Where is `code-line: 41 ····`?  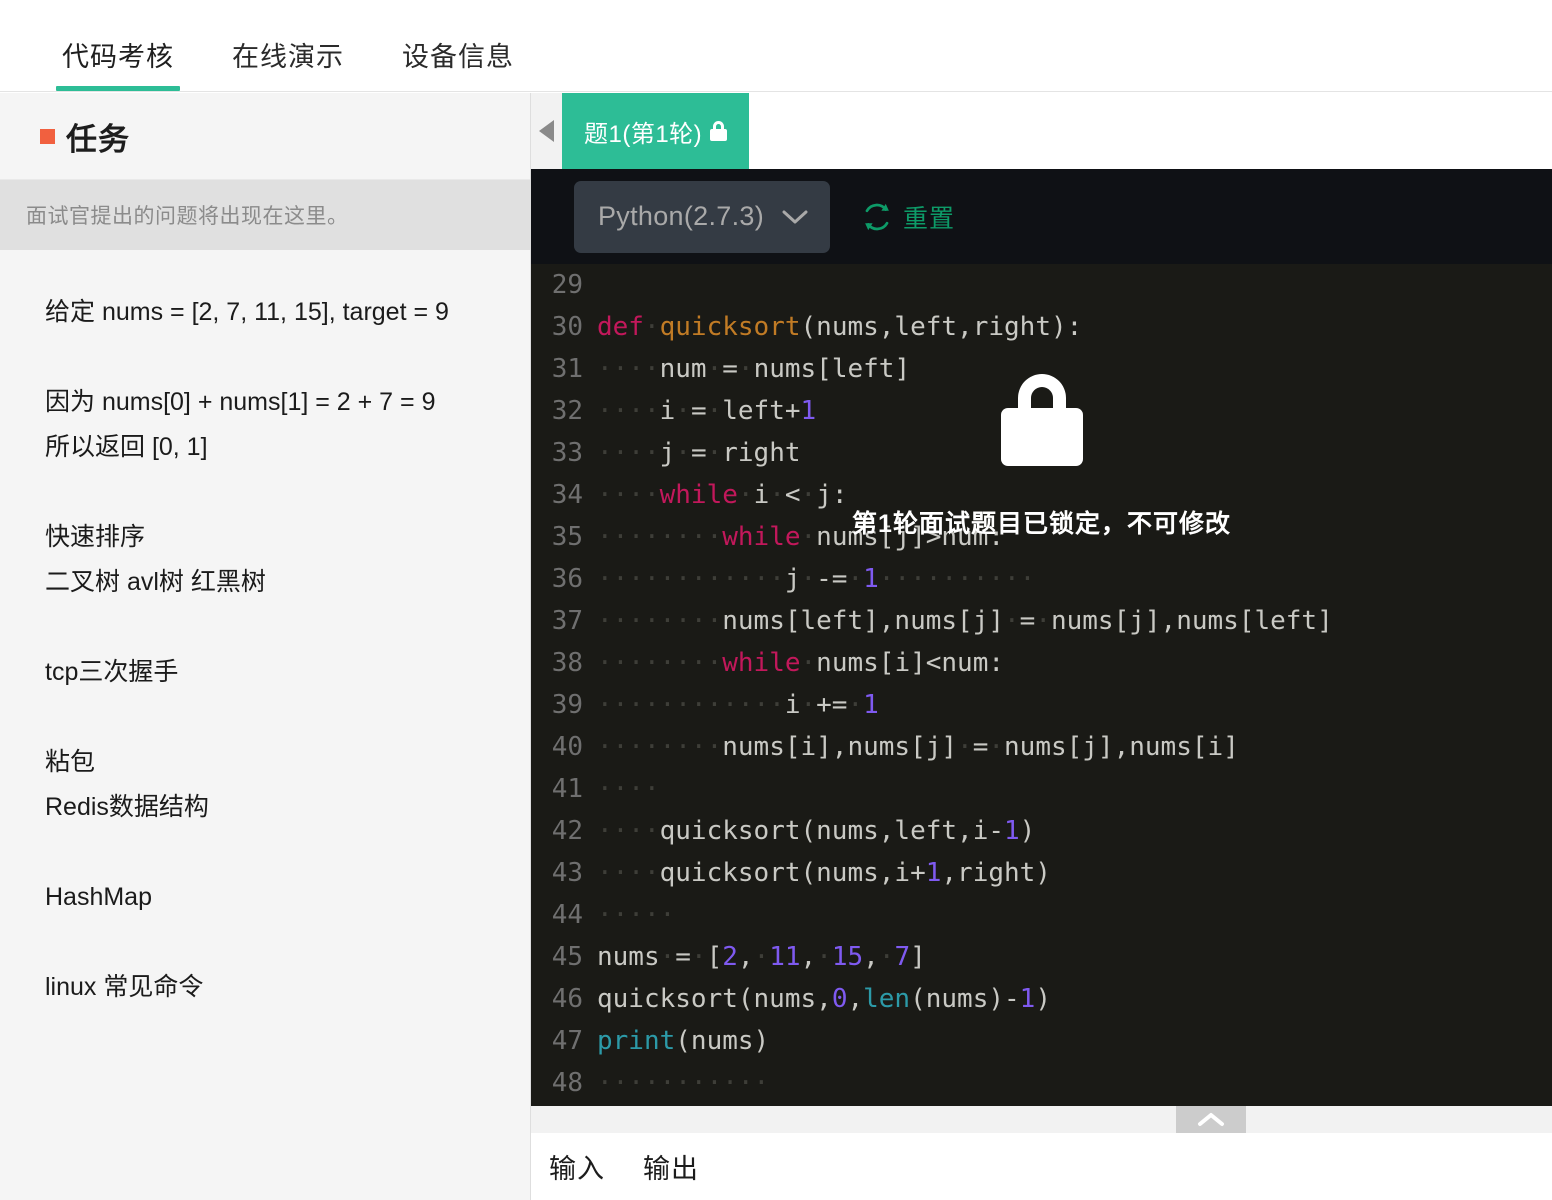
code-line: 41 ···· is located at coordinates (1041, 795).